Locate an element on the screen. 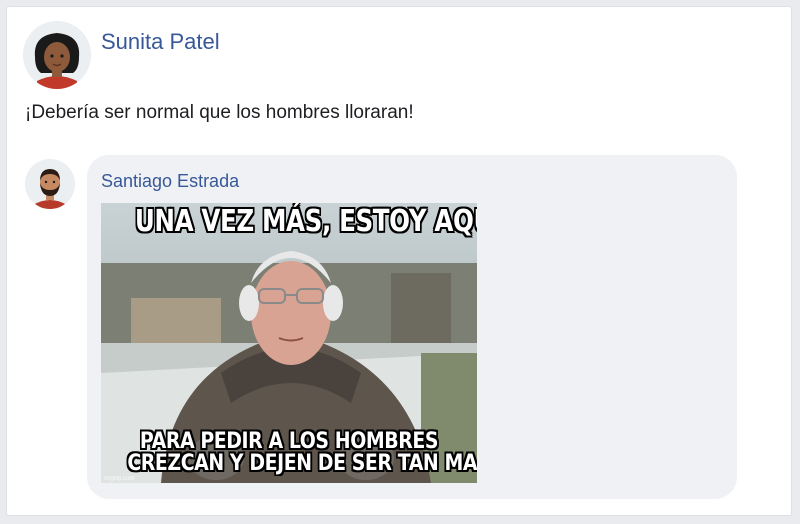 This screenshot has height=524, width=800. woman-avatar-icon is located at coordinates (57, 55).